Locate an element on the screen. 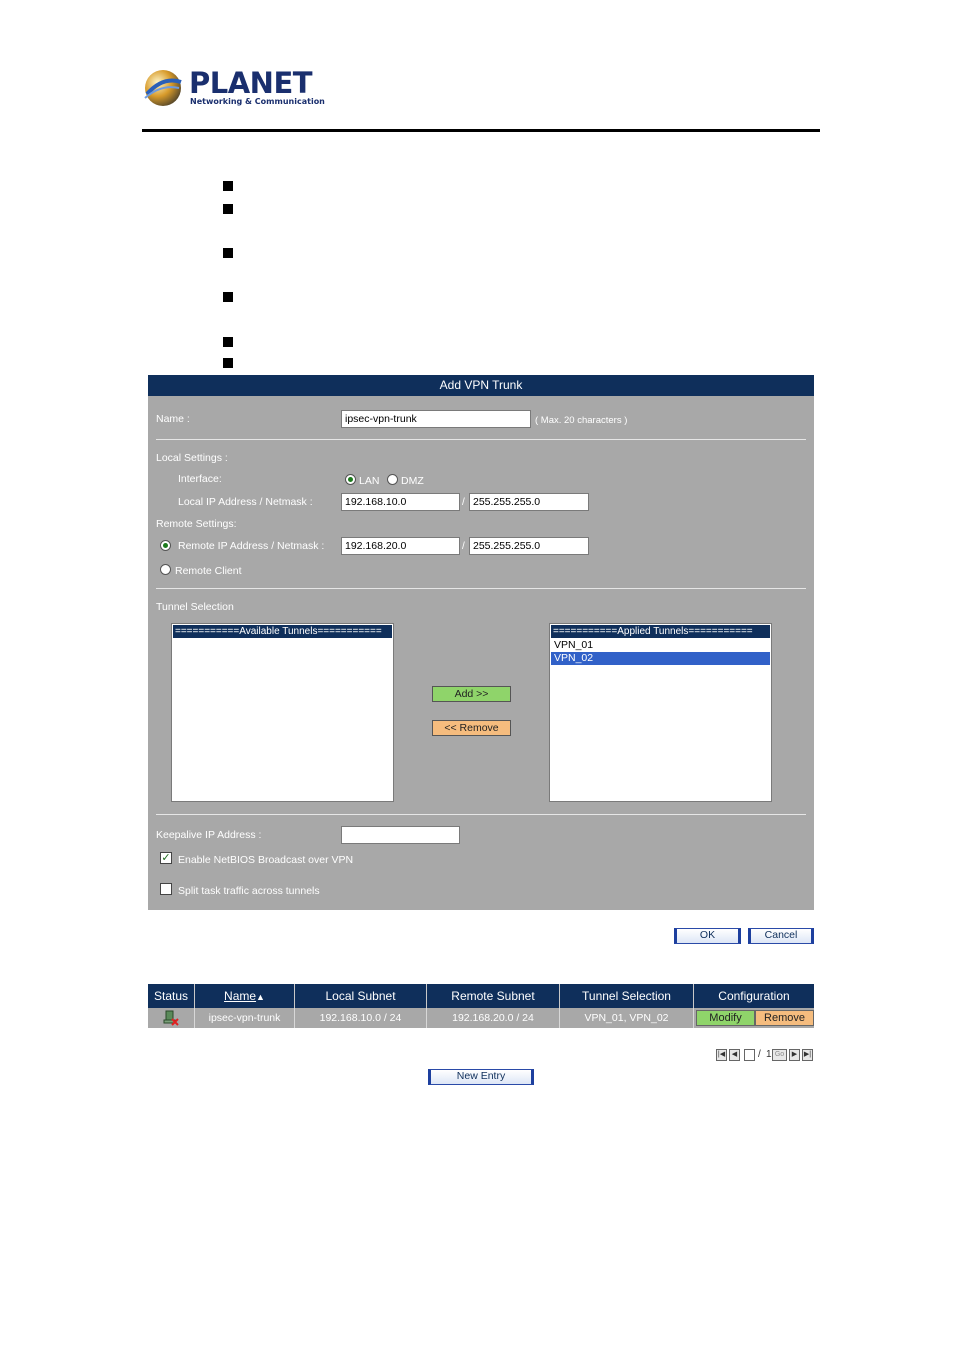 Image resolution: width=954 pixels, height=1350 pixels. remote-client-radio is located at coordinates (165, 569).